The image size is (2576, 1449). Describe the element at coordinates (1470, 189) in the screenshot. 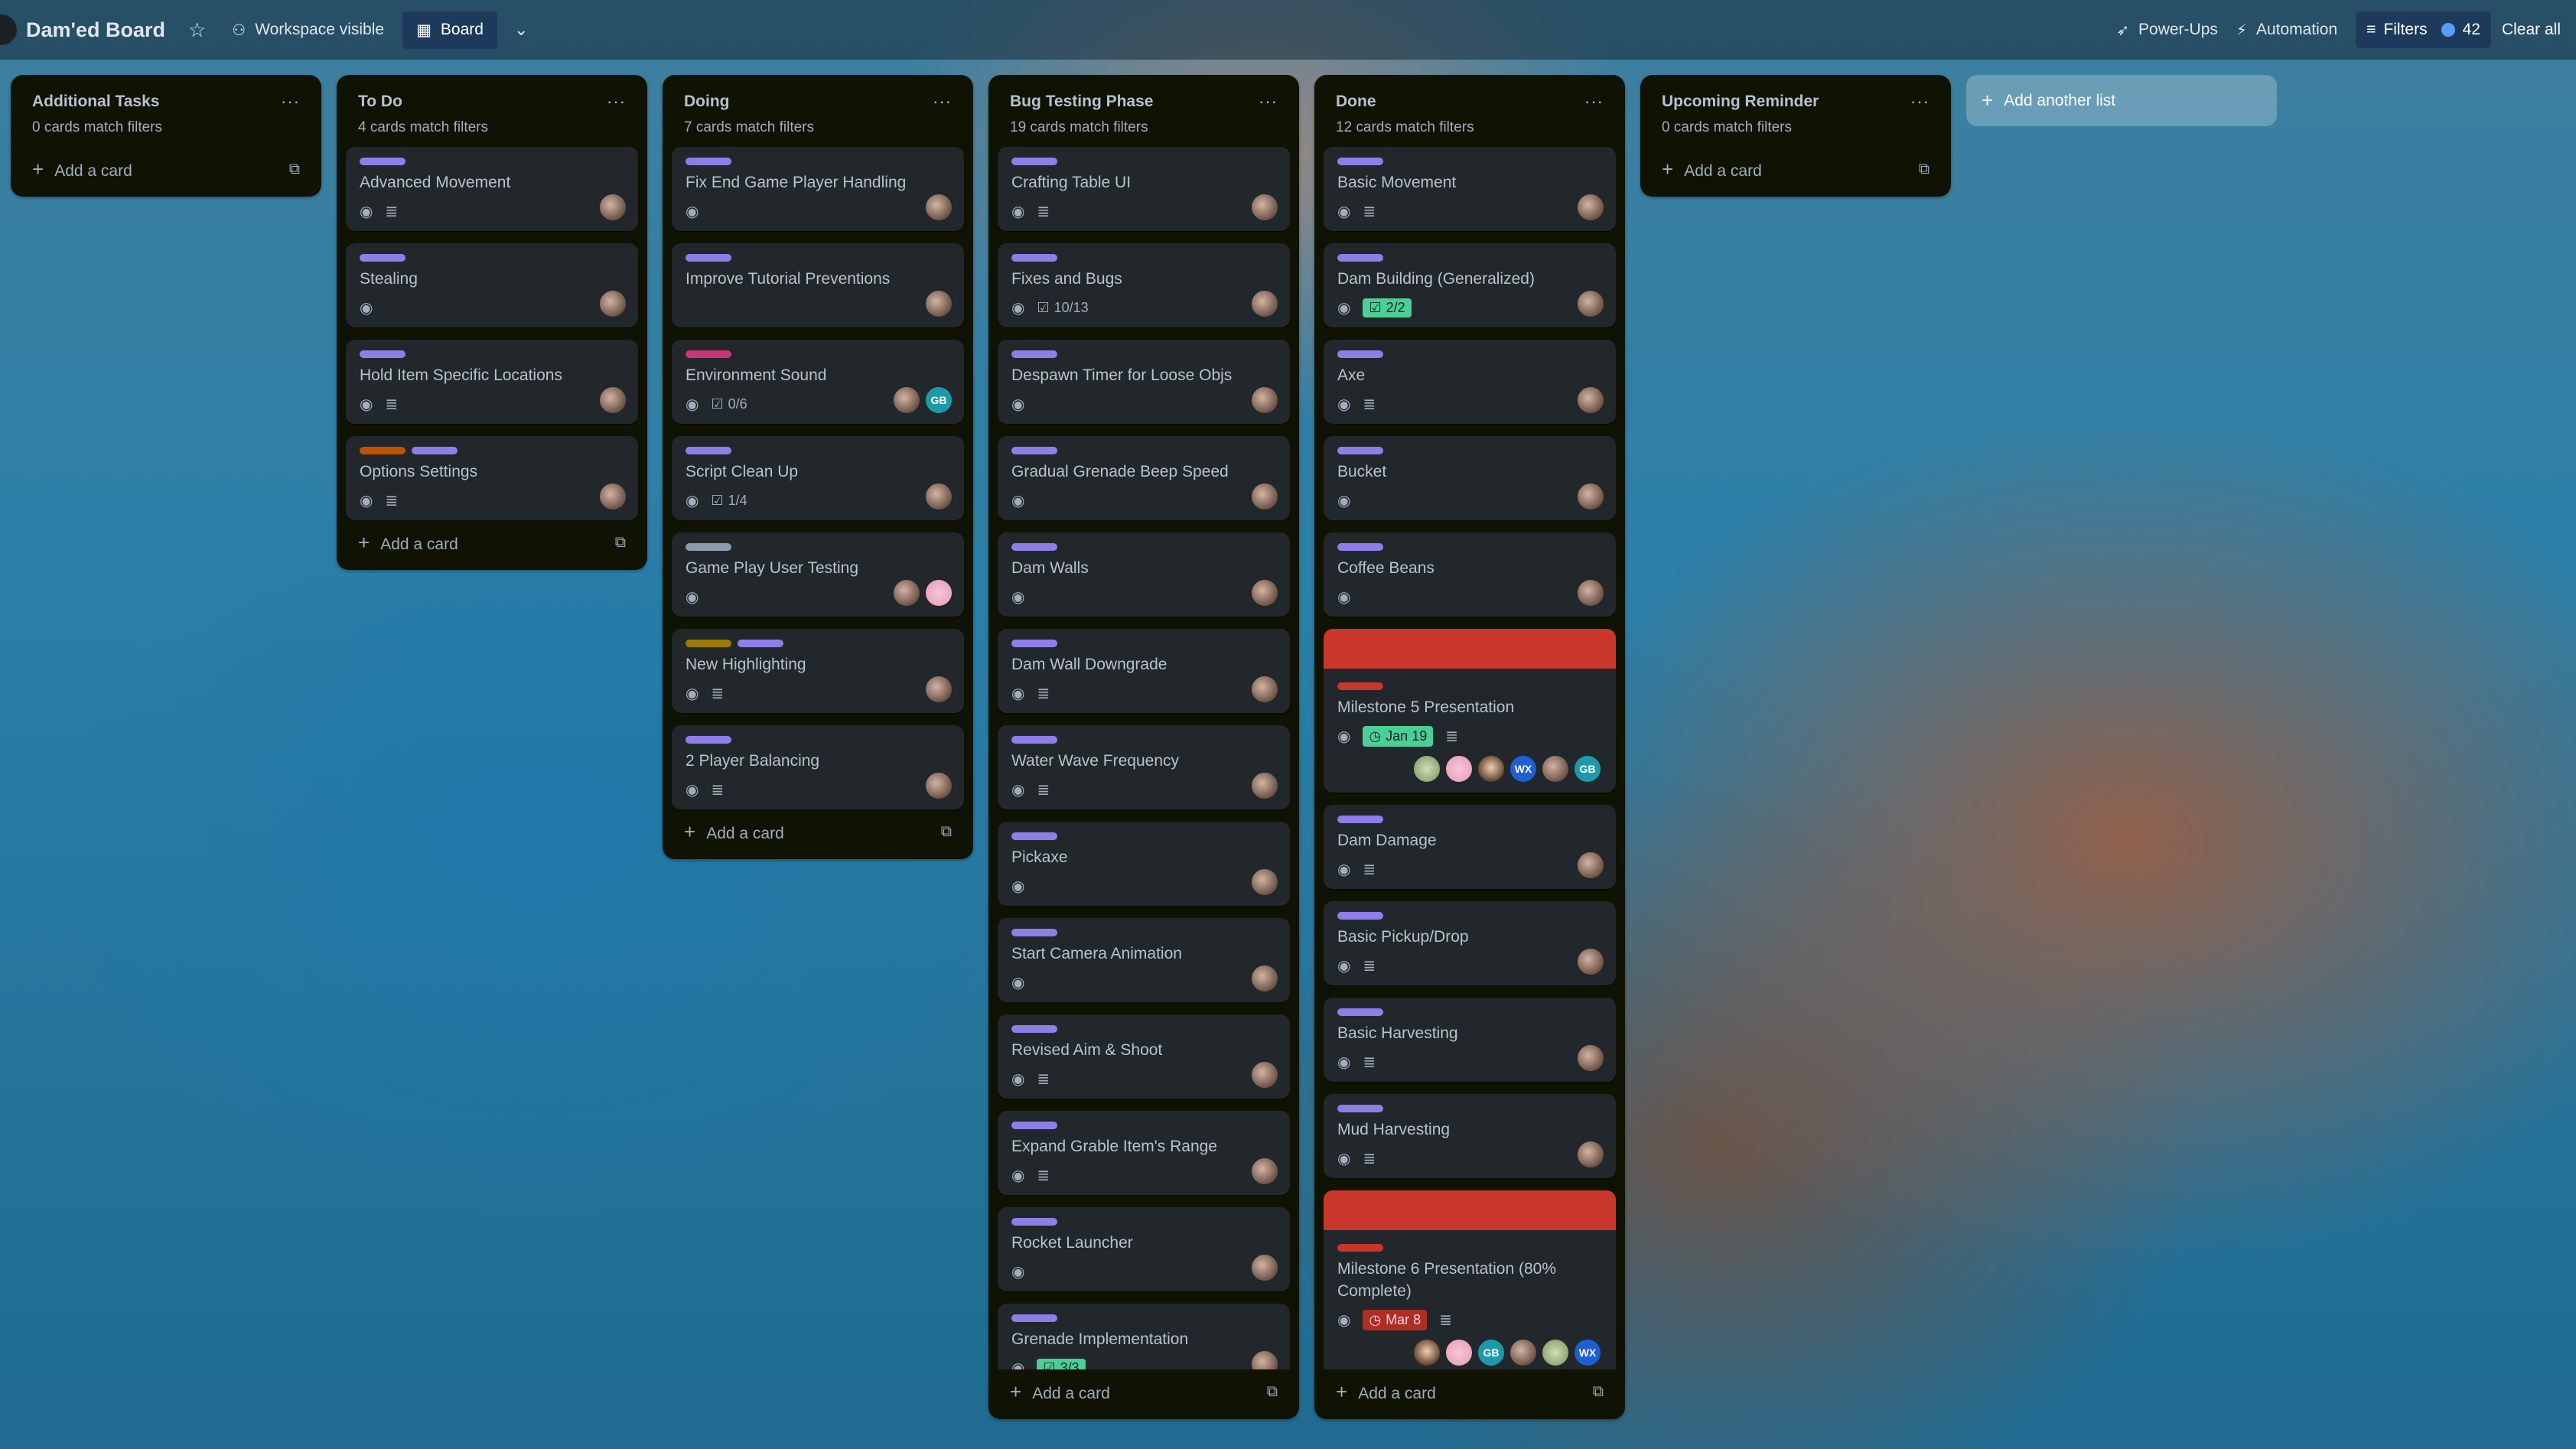

I see `card: Basic Movement ◉ ≣` at that location.